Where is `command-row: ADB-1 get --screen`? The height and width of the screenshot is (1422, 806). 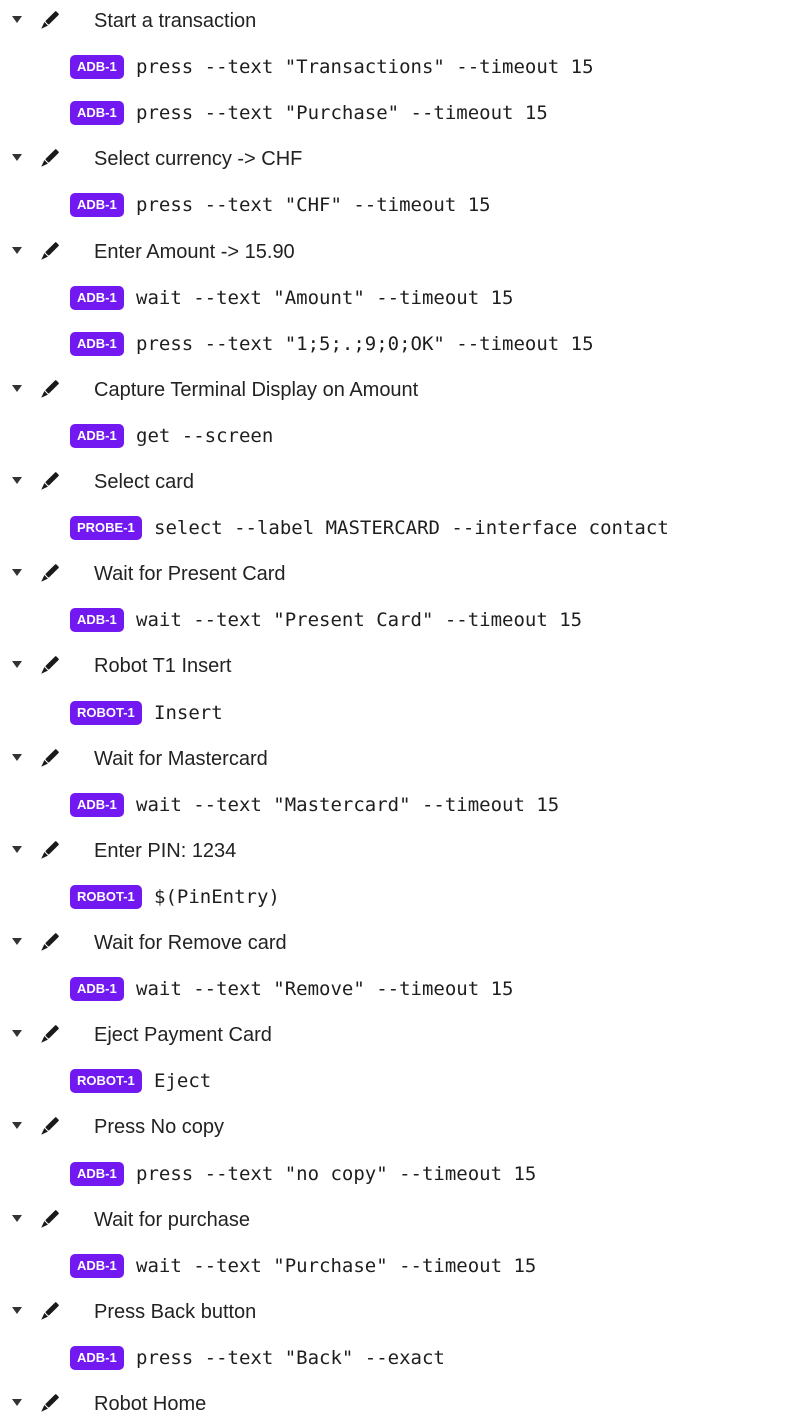
command-row: ADB-1 get --screen is located at coordinates (403, 436).